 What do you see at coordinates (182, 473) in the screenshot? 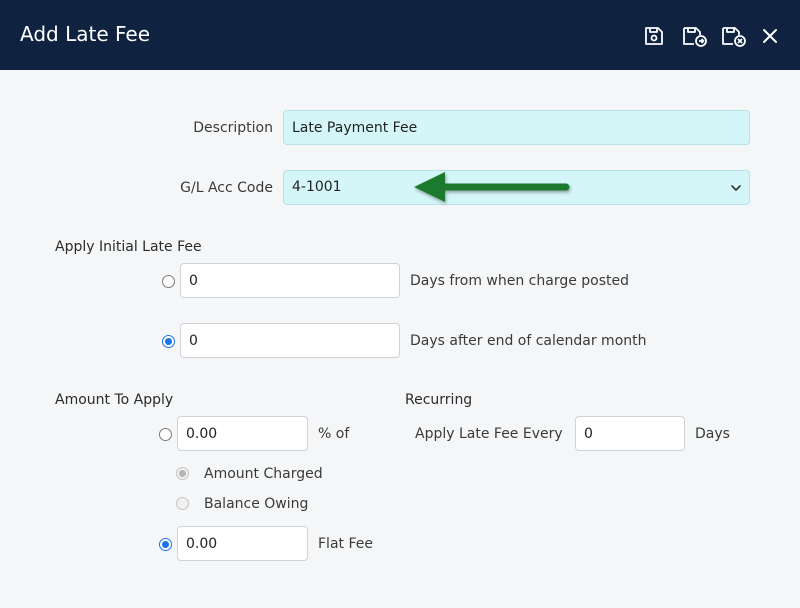
I see `amount-charged-radio` at bounding box center [182, 473].